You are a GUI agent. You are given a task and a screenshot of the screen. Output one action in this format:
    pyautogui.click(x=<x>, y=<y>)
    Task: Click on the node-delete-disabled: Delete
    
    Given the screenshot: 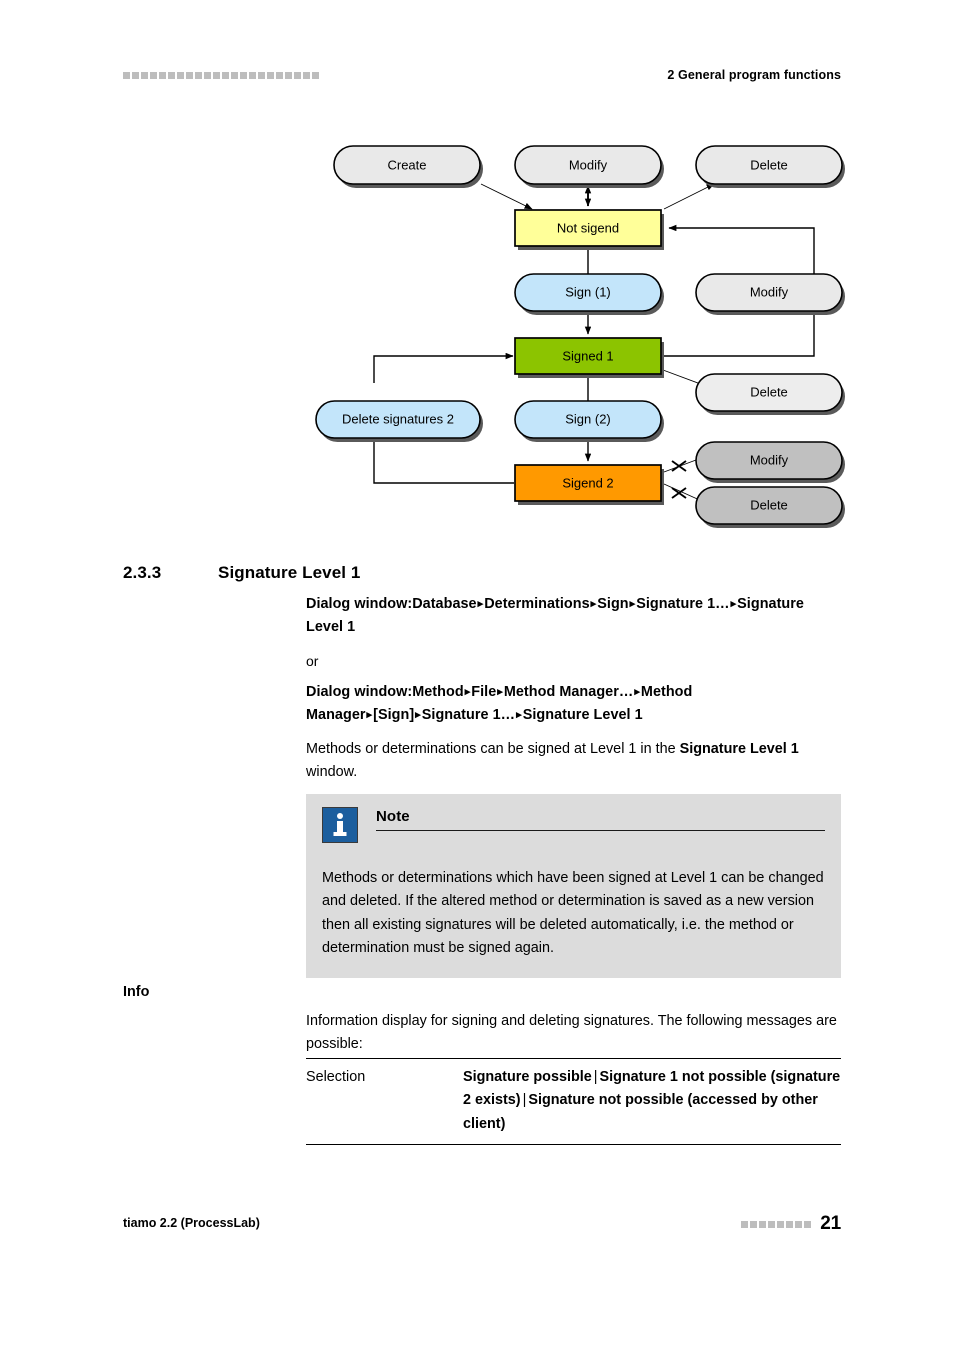 What is the action you would take?
    pyautogui.click(x=769, y=505)
    